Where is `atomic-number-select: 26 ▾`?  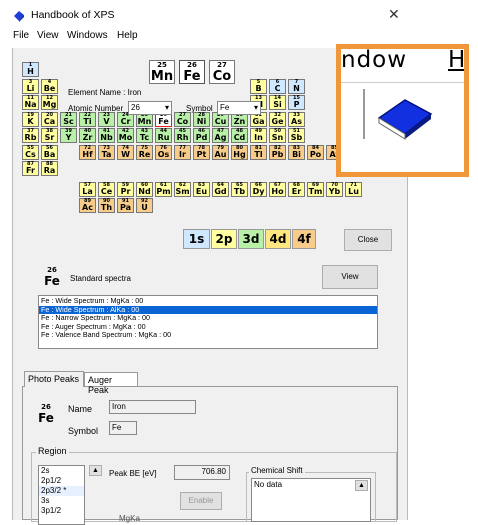
atomic-number-select: 26 ▾ is located at coordinates (150, 108).